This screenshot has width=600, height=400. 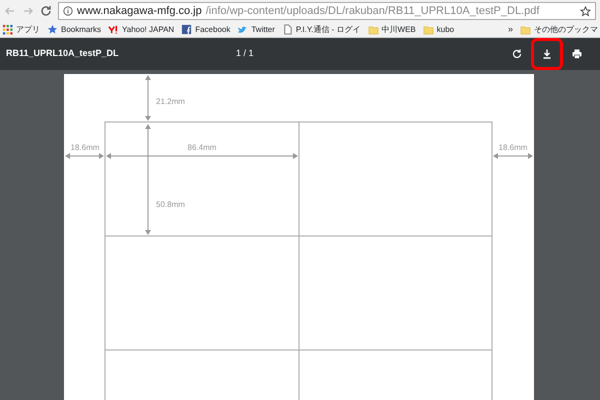 I want to click on url-host: www.nakagawa-mfg.co.jp, so click(x=139, y=11).